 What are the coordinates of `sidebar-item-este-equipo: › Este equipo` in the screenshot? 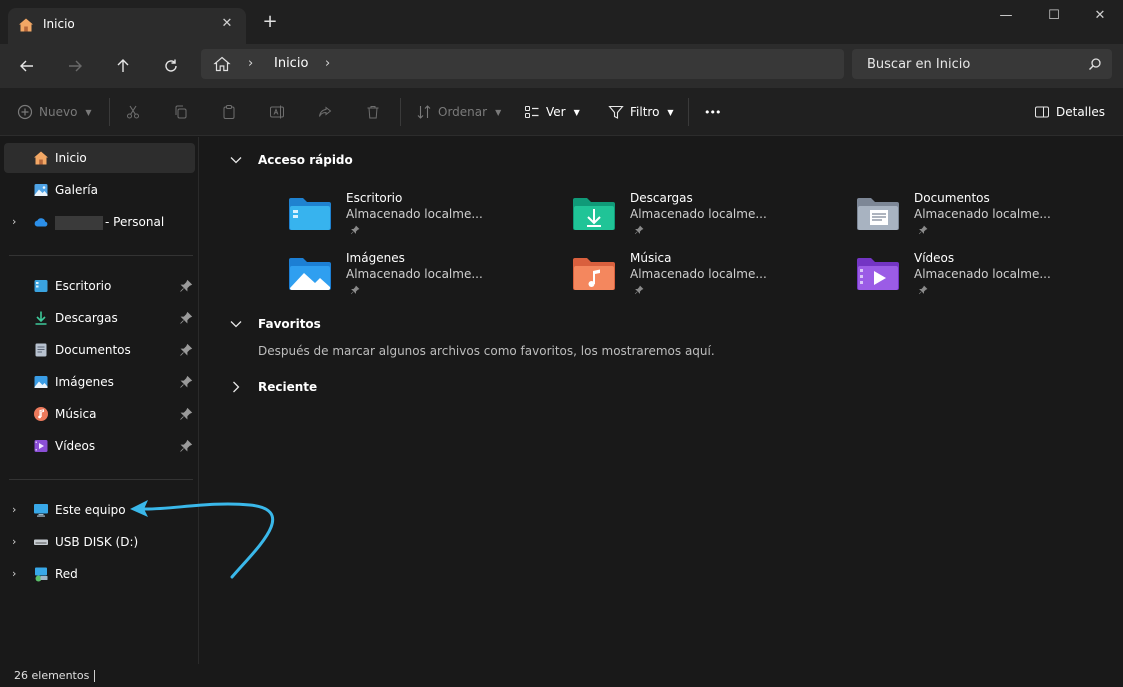 It's located at (99, 510).